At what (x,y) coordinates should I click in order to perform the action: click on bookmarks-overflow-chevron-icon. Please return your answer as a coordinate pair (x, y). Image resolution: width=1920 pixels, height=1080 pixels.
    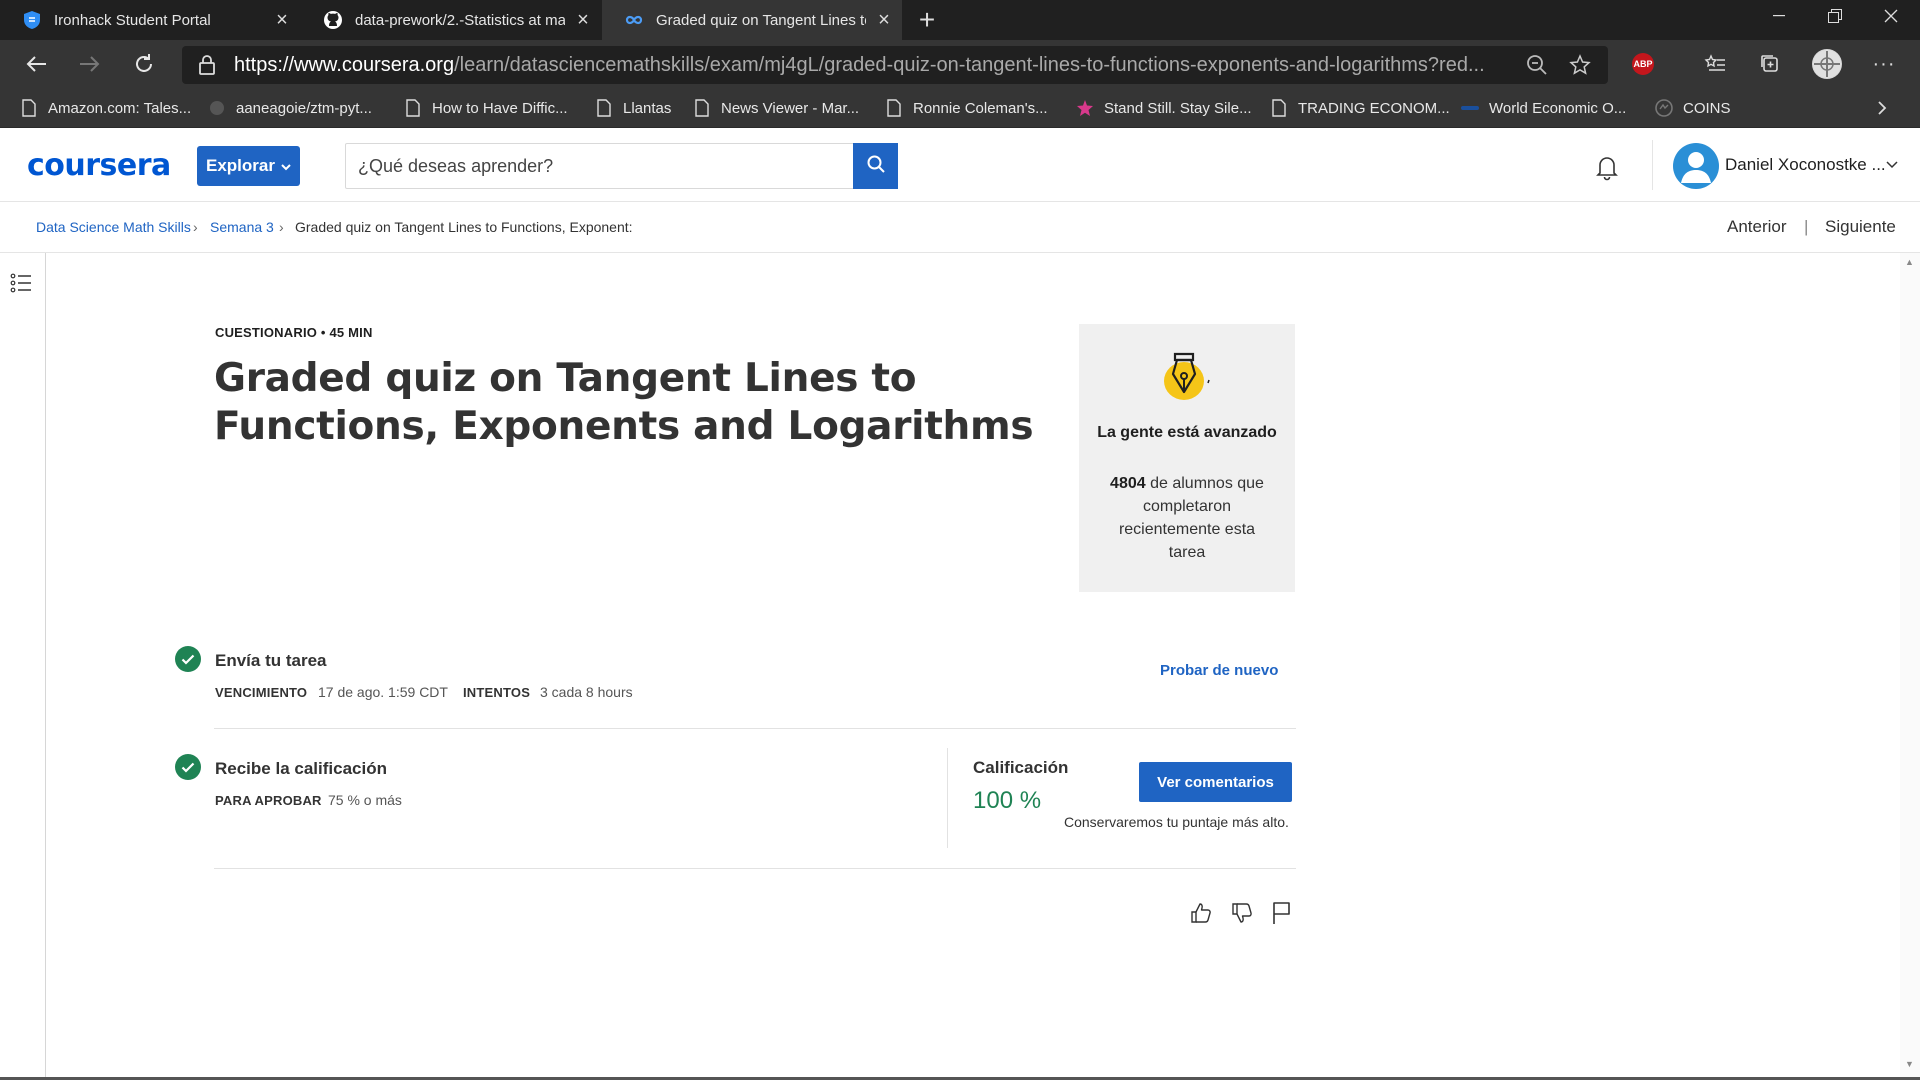
    Looking at the image, I should click on (1882, 108).